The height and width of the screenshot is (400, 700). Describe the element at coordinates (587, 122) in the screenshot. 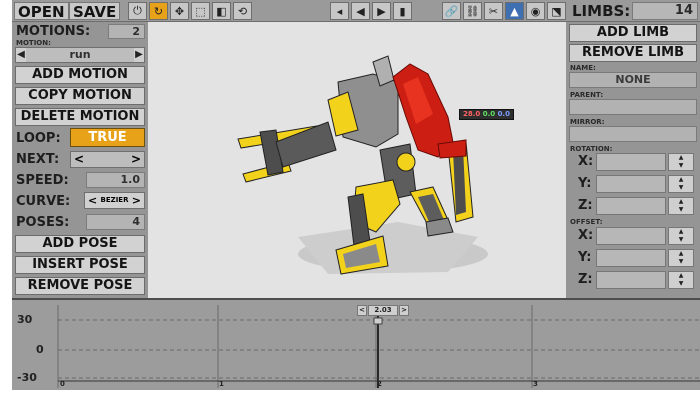

I see `mirror-caption: MIRROR:` at that location.